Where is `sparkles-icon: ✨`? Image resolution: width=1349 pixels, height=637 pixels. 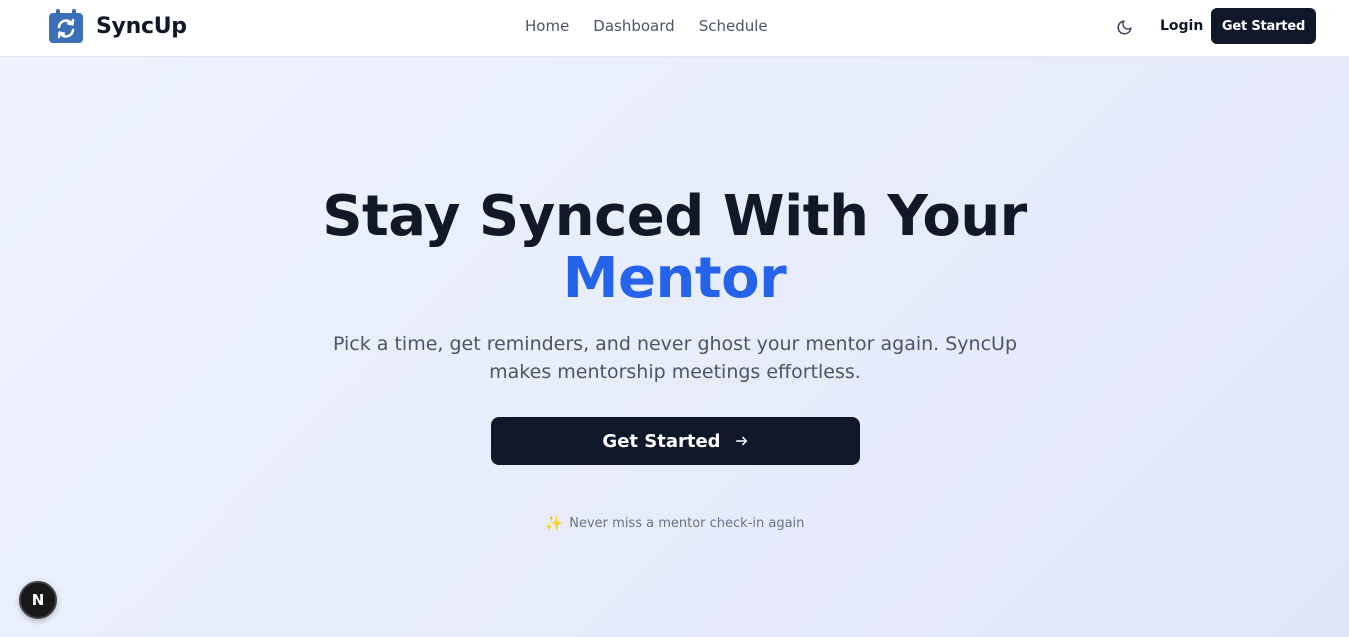 sparkles-icon: ✨ is located at coordinates (554, 523).